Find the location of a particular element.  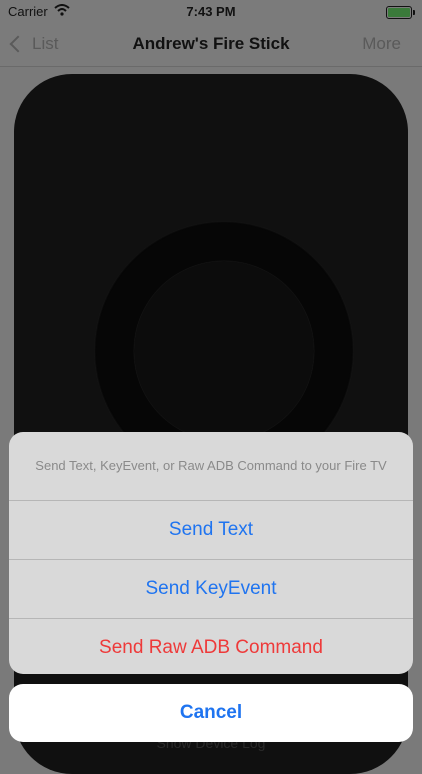

battery-icon is located at coordinates (400, 12).